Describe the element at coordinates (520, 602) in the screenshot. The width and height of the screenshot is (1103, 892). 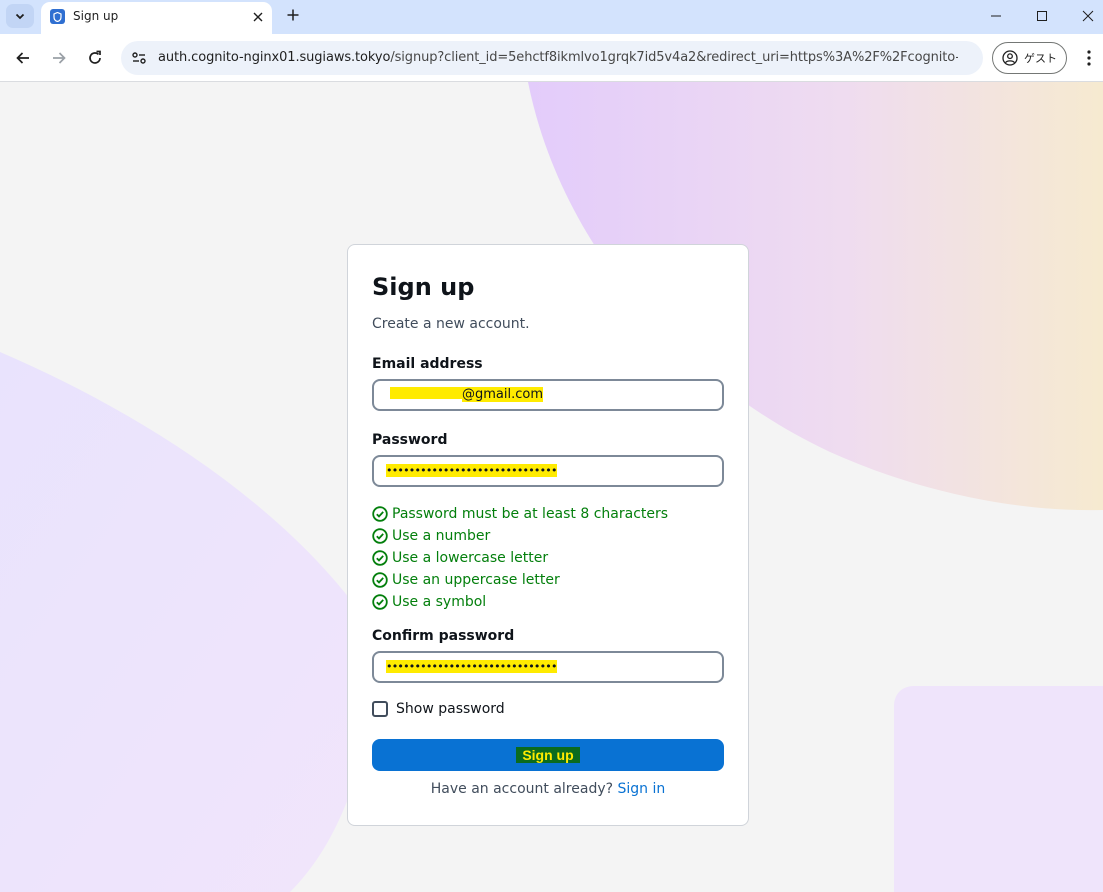
I see `requirement-item: Use a symbol` at that location.